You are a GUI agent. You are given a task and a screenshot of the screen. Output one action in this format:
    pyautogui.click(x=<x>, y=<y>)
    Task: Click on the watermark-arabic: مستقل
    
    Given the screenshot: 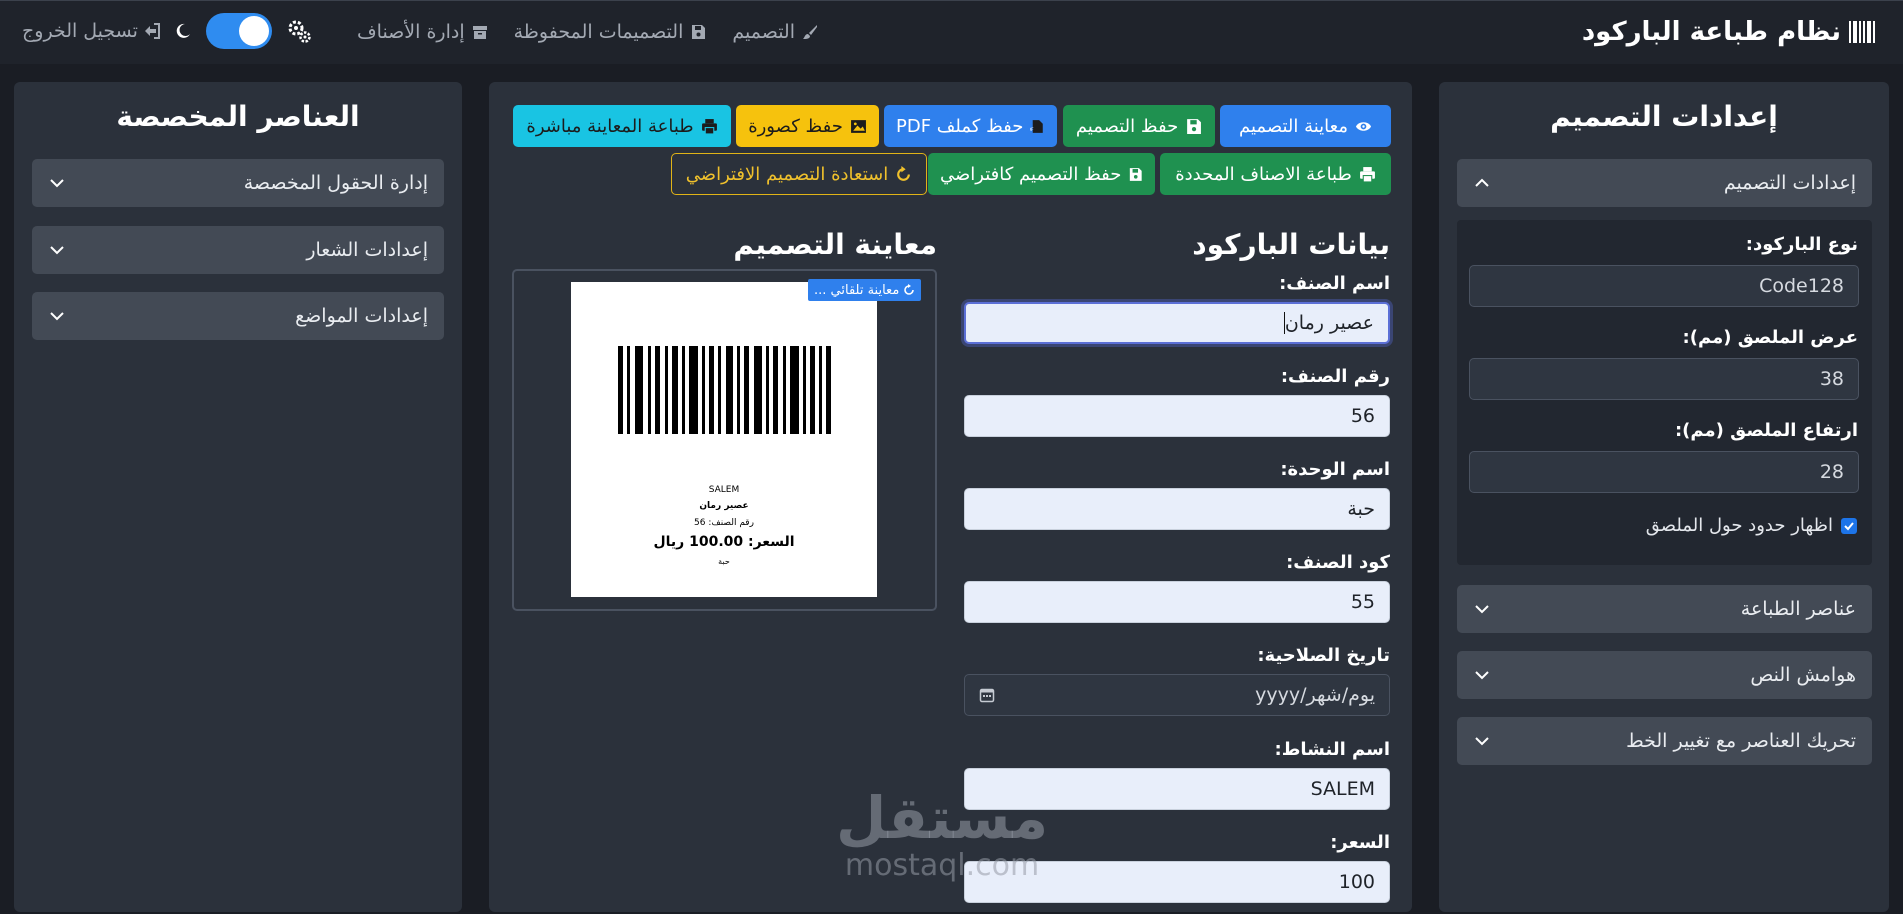 What is the action you would take?
    pyautogui.click(x=942, y=818)
    